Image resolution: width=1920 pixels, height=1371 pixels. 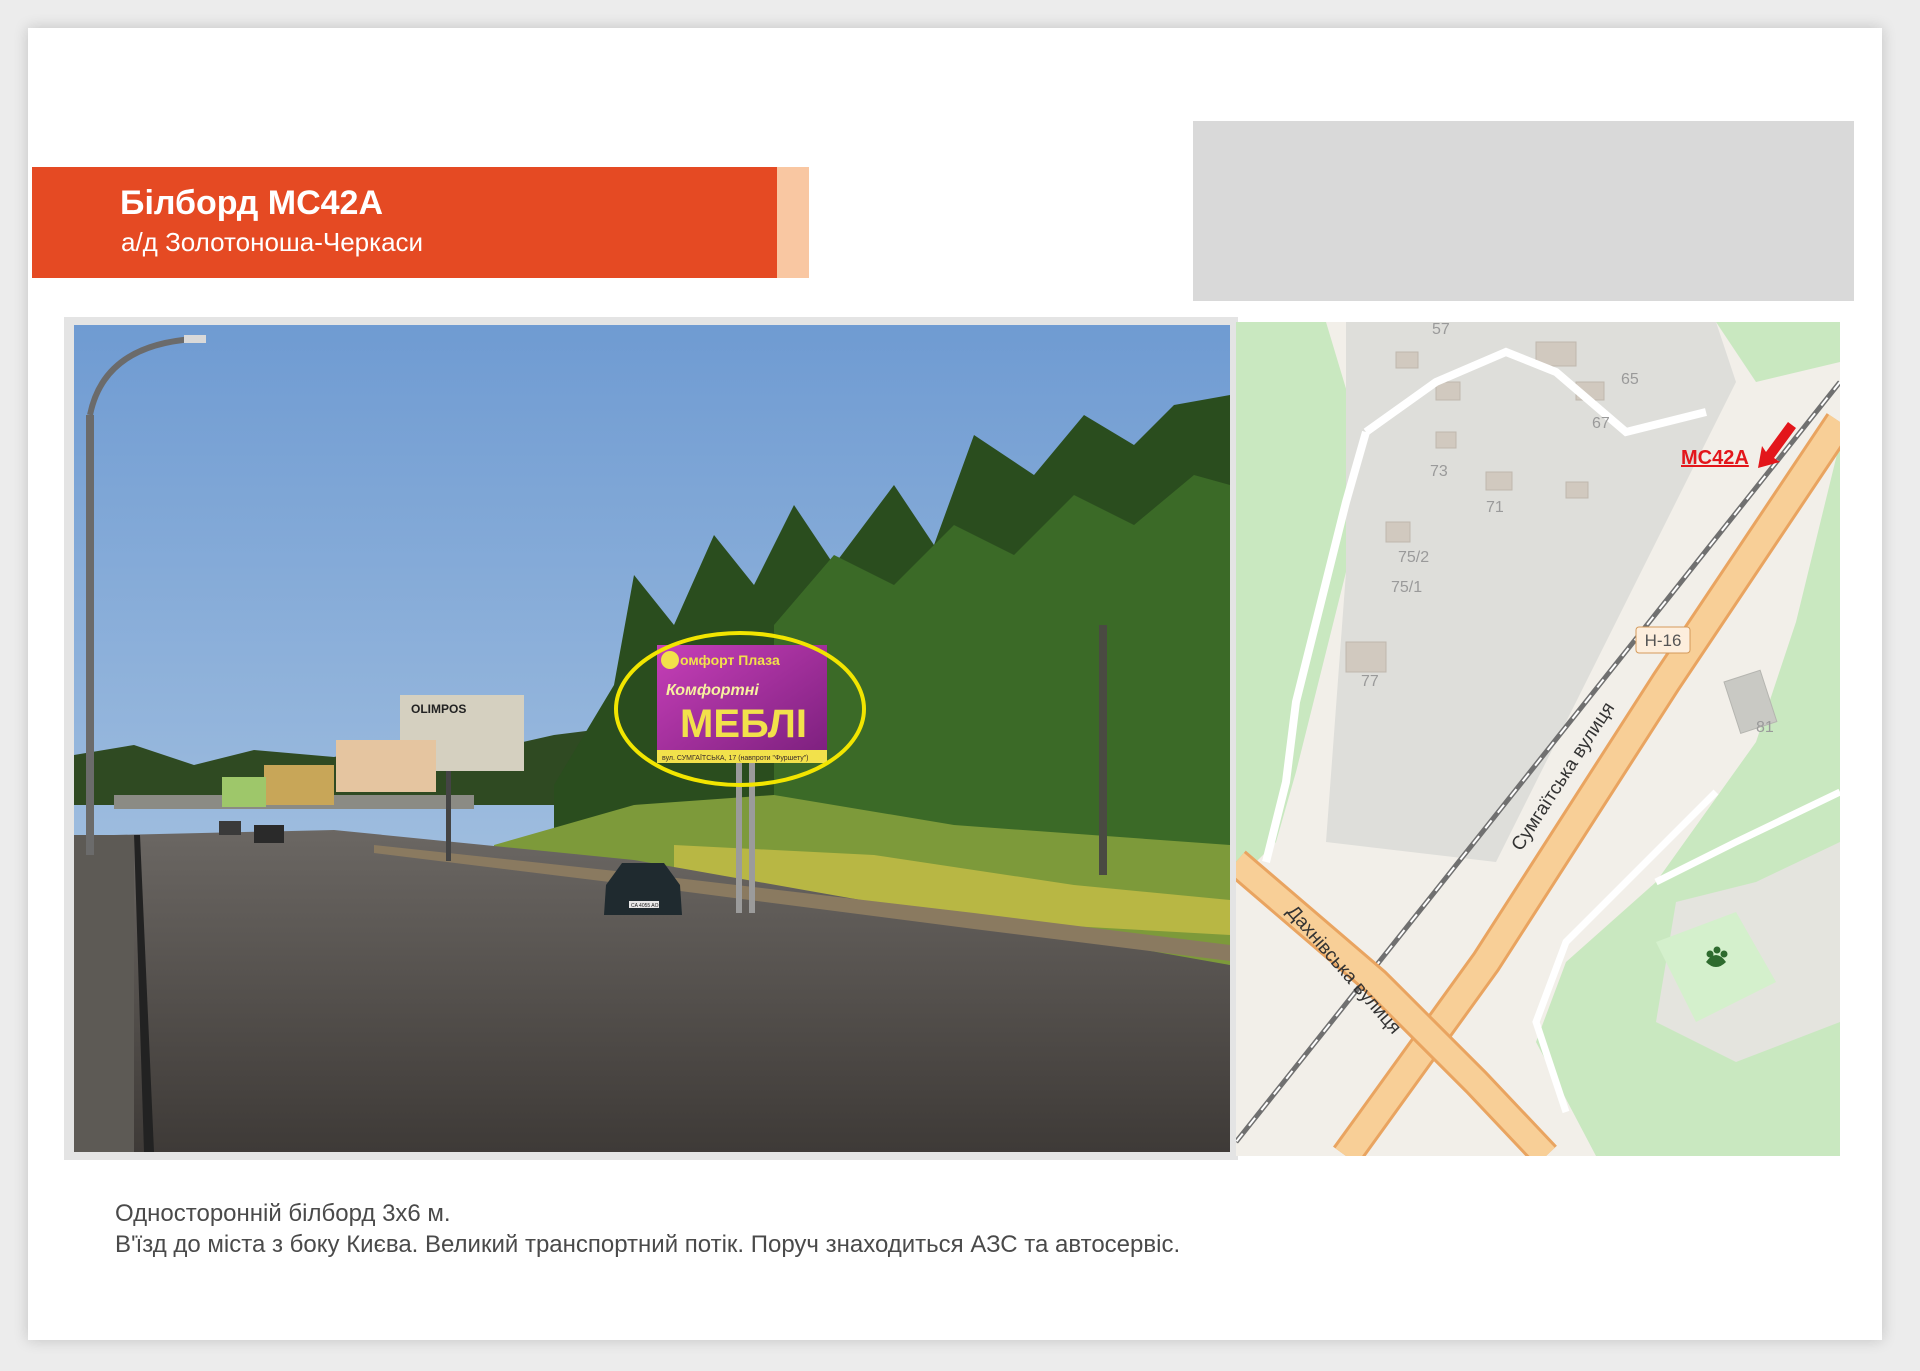 I want to click on main-billboard-logo, so click(x=670, y=660).